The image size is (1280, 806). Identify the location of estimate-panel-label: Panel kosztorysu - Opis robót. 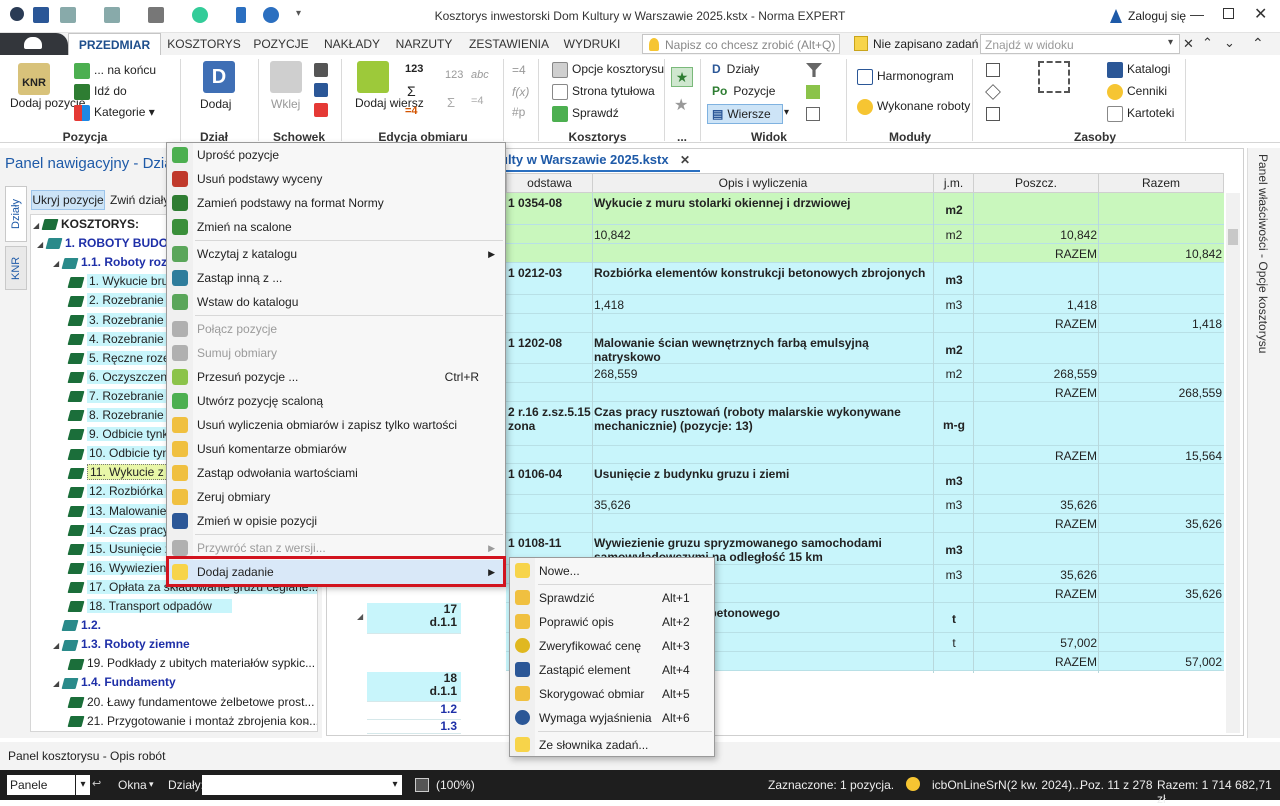
(86, 756).